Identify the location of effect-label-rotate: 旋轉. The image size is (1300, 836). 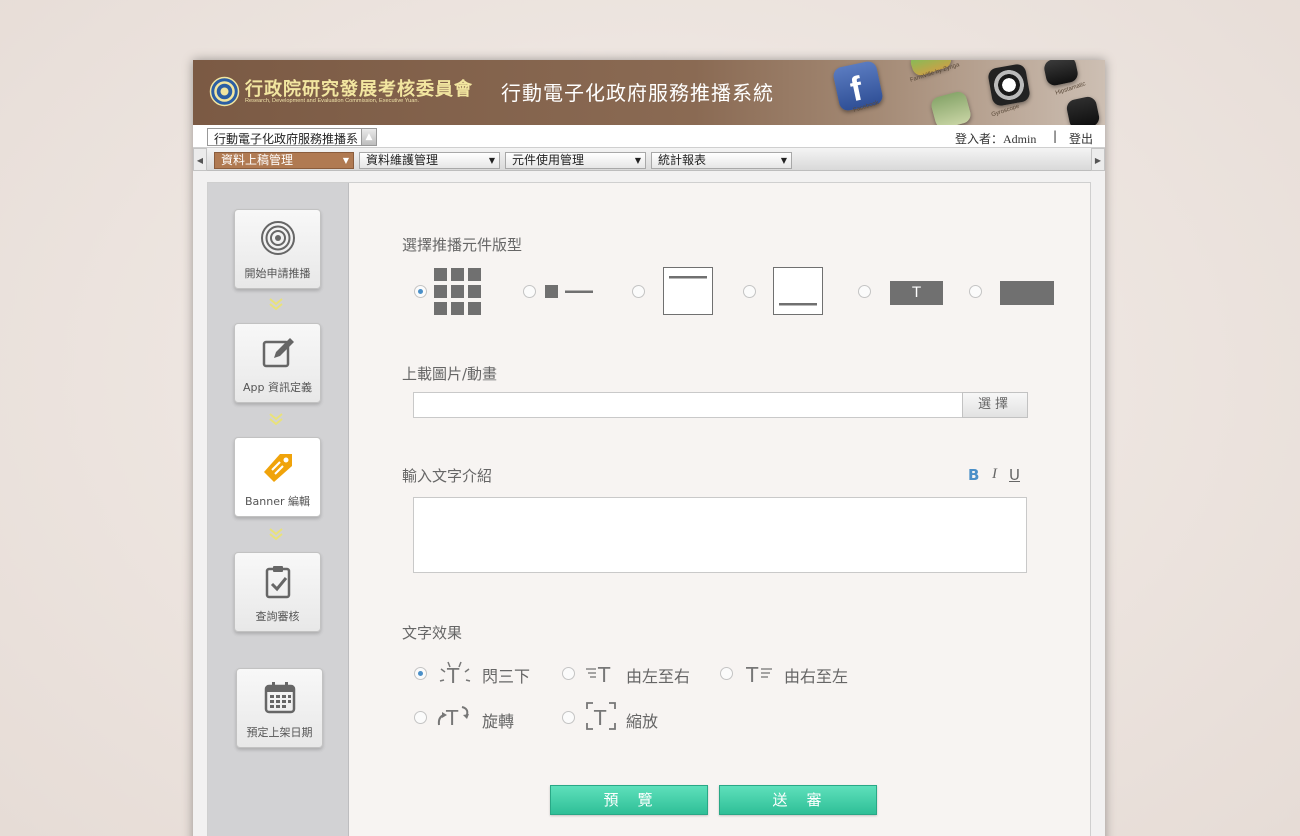
(498, 721).